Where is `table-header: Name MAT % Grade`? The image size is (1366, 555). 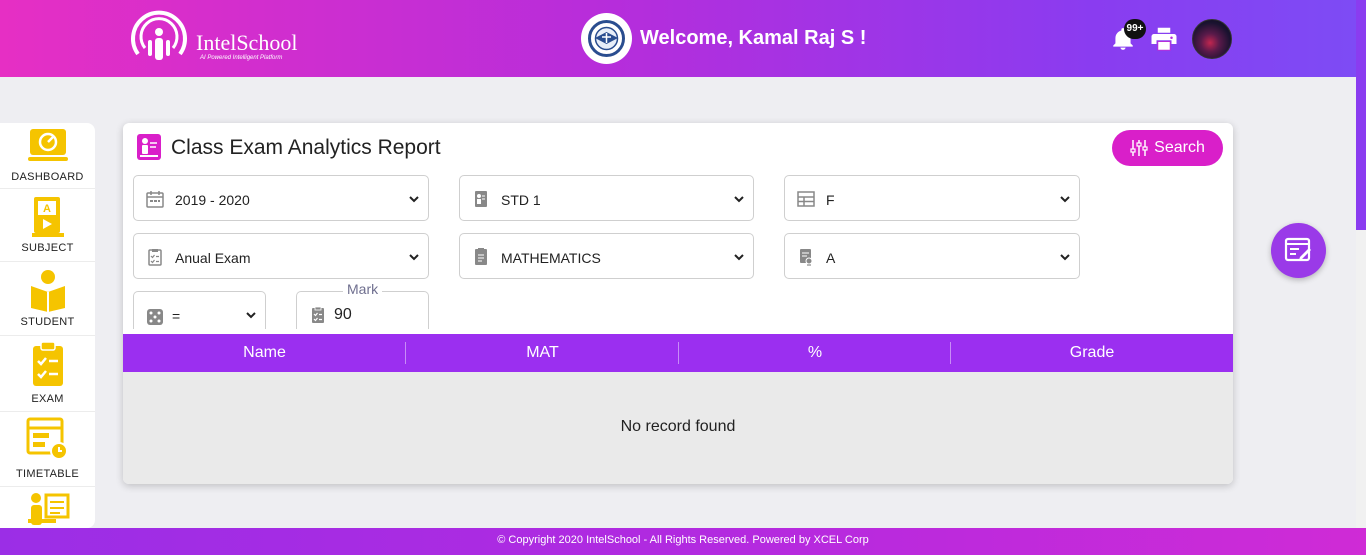 table-header: Name MAT % Grade is located at coordinates (678, 353).